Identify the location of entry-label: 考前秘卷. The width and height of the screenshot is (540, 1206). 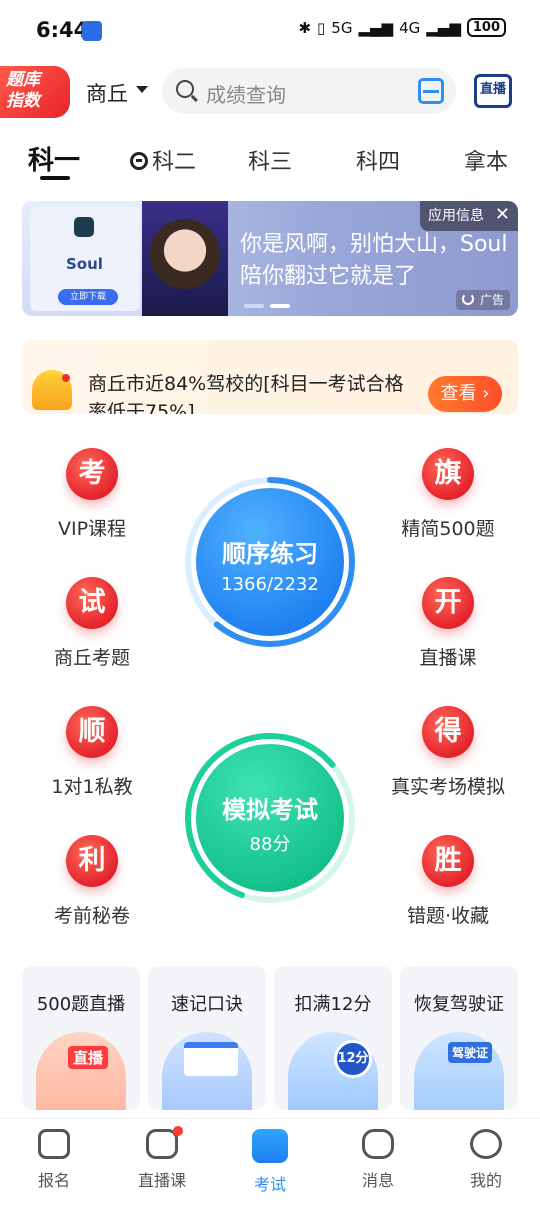
(91, 916).